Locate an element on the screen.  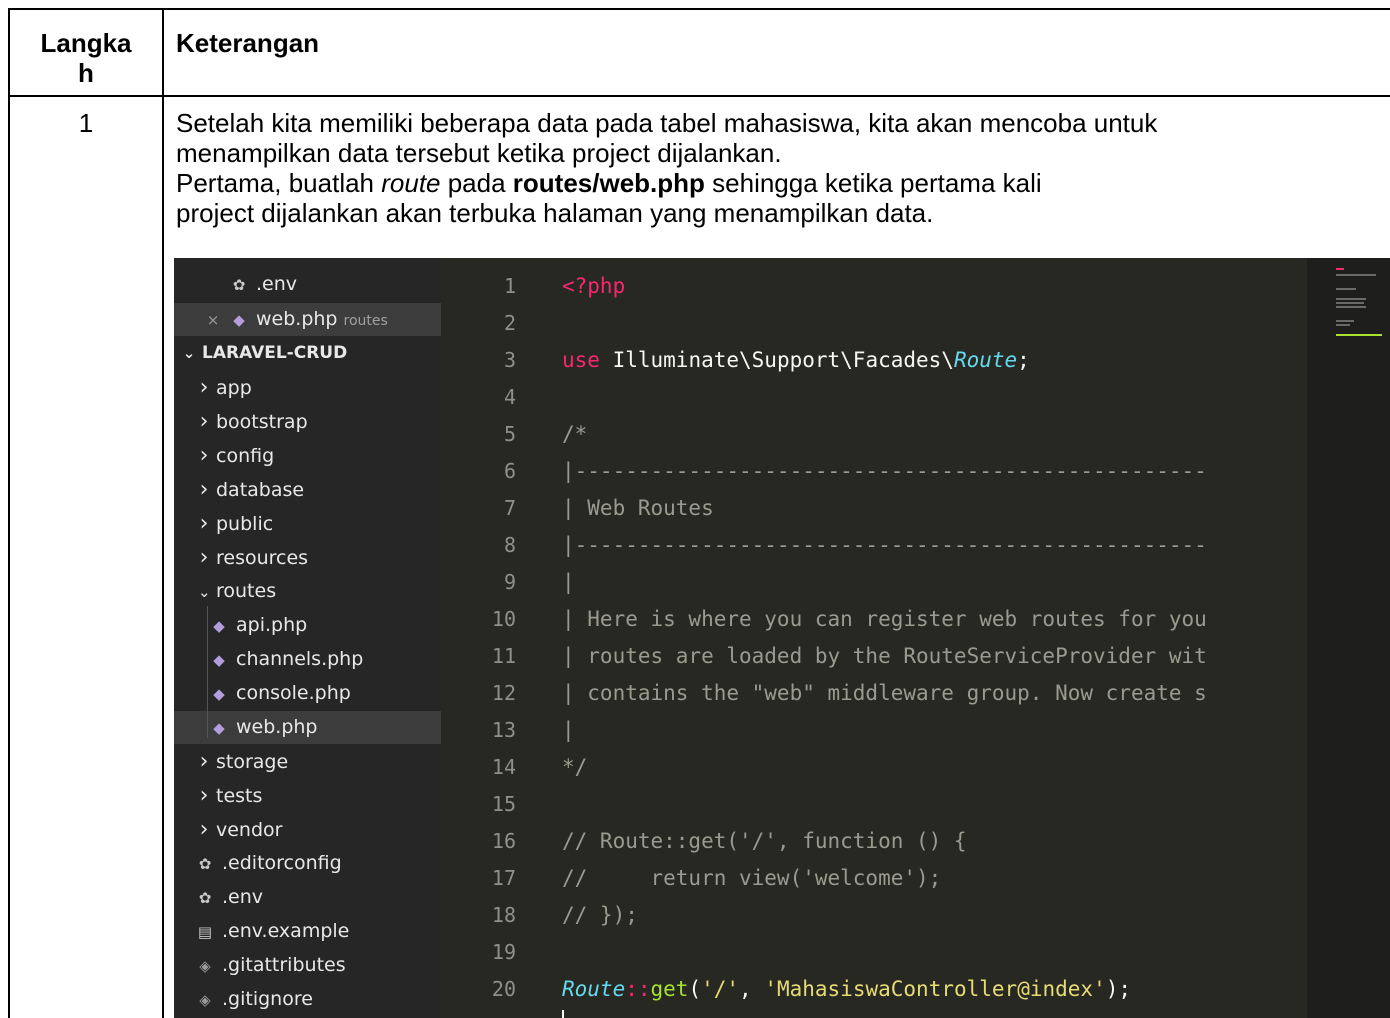
code-line-16: // Route::get('/', function () { is located at coordinates (764, 841).